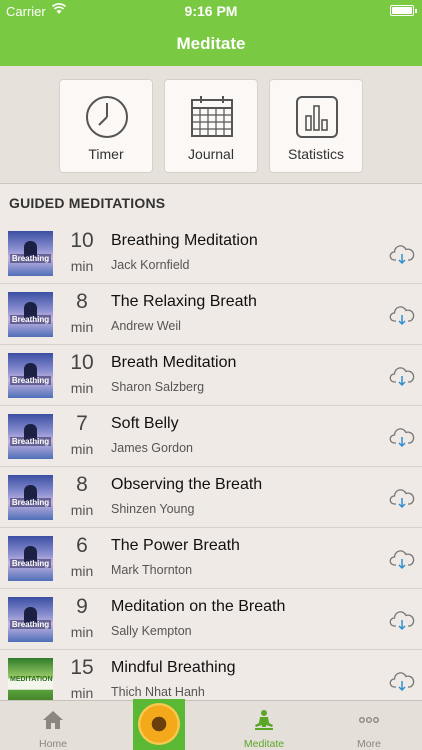  What do you see at coordinates (317, 117) in the screenshot?
I see `bar-chart-icon` at bounding box center [317, 117].